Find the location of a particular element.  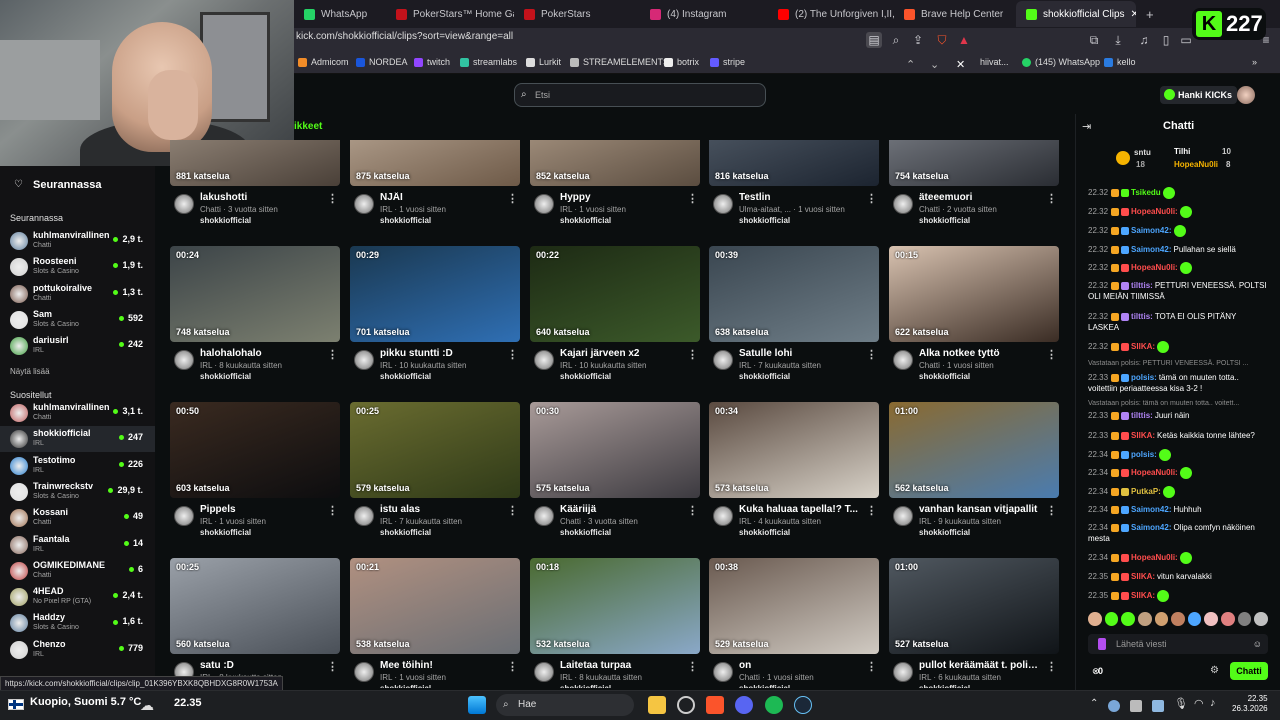

sidebar-item-trainwreckstv: Trainwreckstv Slots & Casino 29,9 t. is located at coordinates (77, 492).